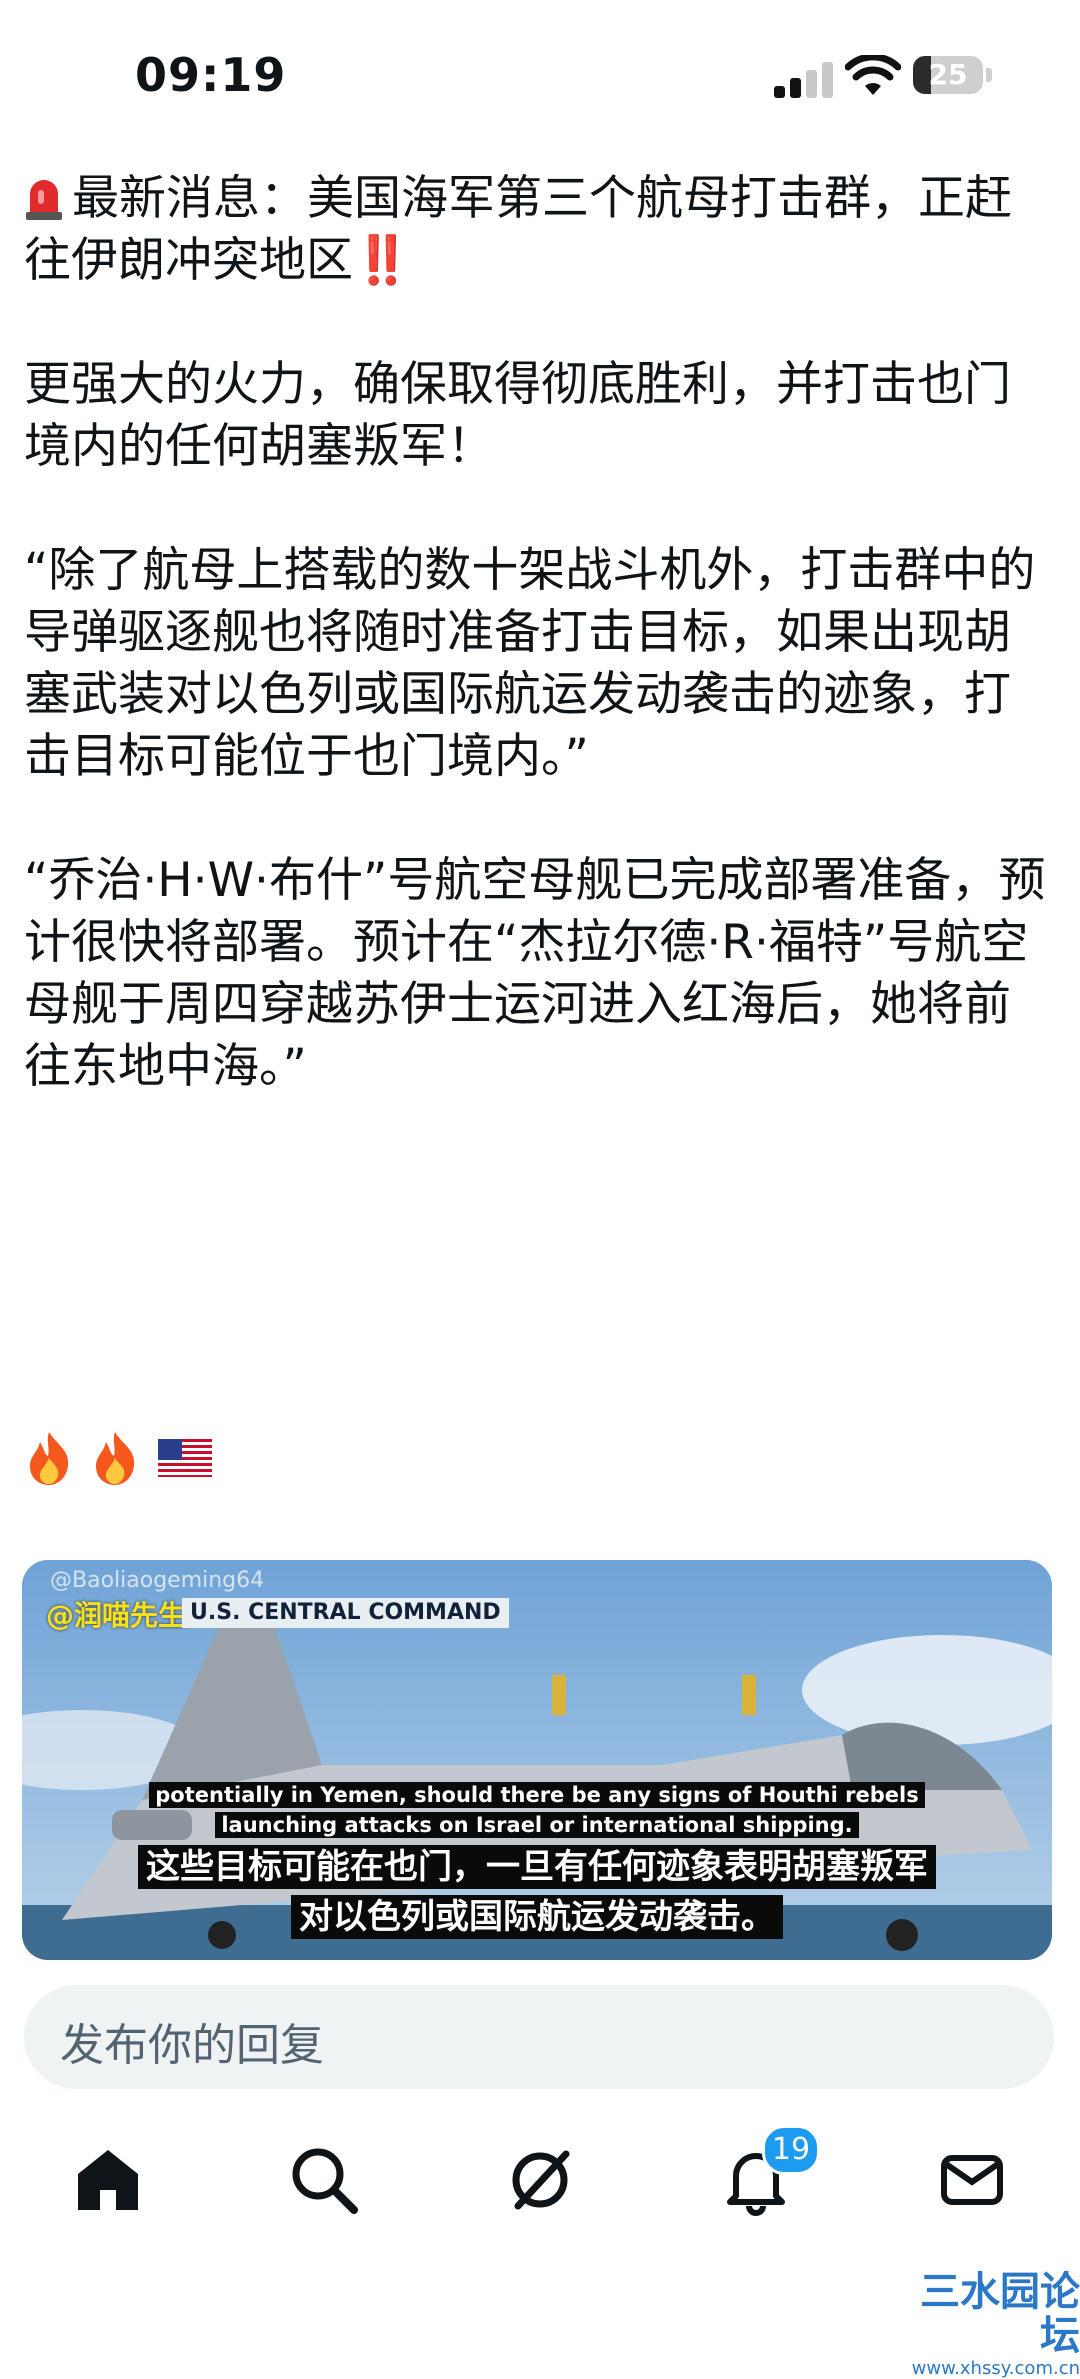 The image size is (1080, 2379). I want to click on reply-placeholder: 发布你的回复, so click(192, 2045).